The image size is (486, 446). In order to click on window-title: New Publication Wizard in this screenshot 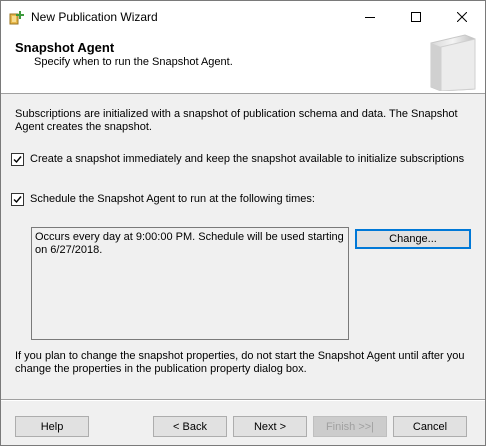, I will do `click(94, 17)`.